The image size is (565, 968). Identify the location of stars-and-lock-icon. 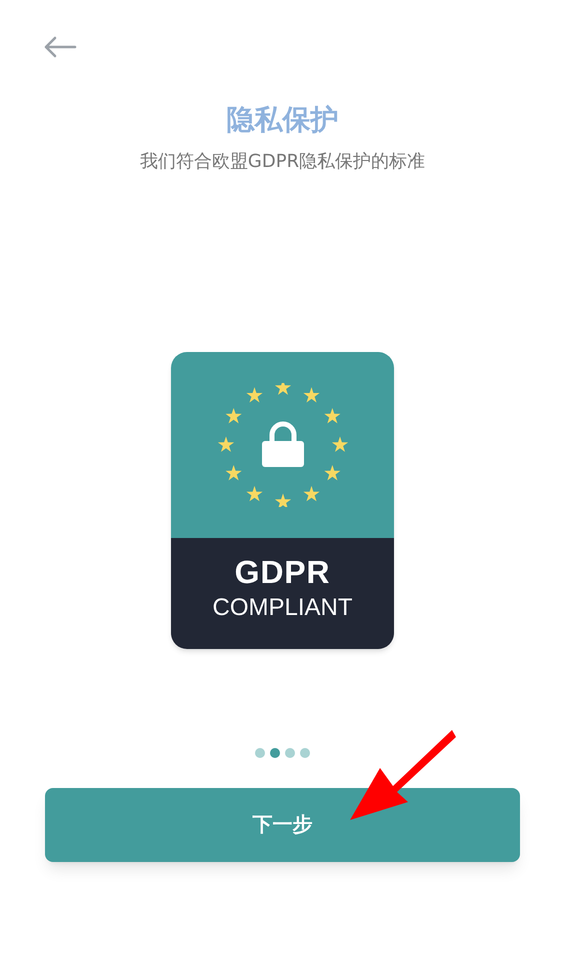
(283, 445).